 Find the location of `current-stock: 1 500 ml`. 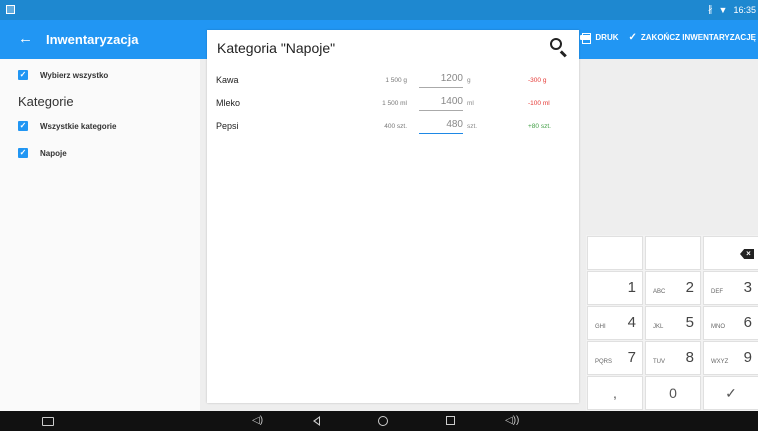

current-stock: 1 500 ml is located at coordinates (394, 103).